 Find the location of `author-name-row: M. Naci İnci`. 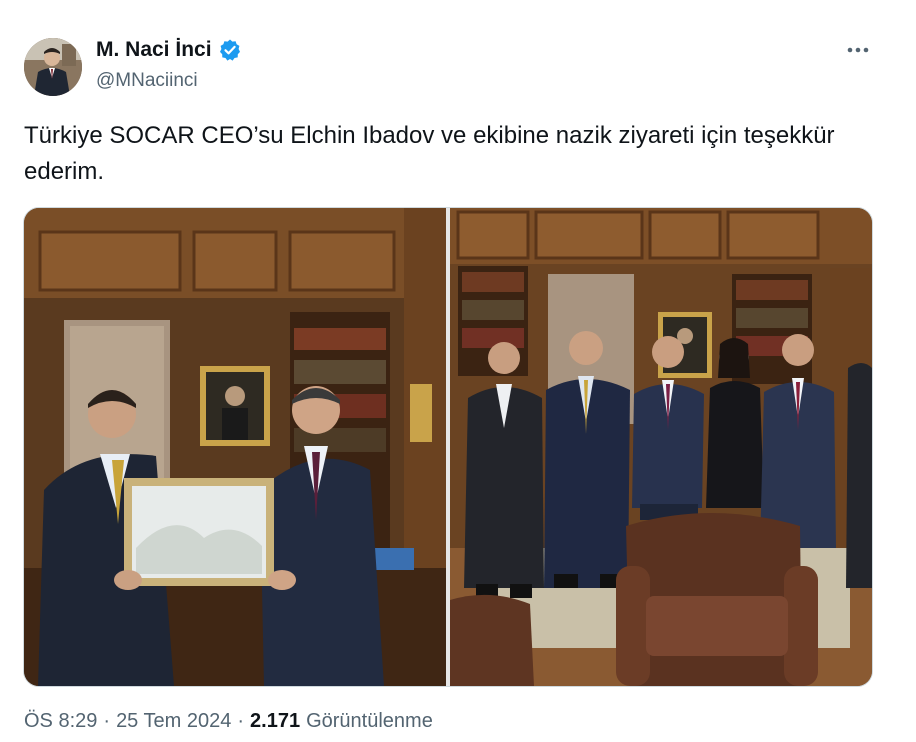

author-name-row: M. Naci İnci is located at coordinates (169, 50).